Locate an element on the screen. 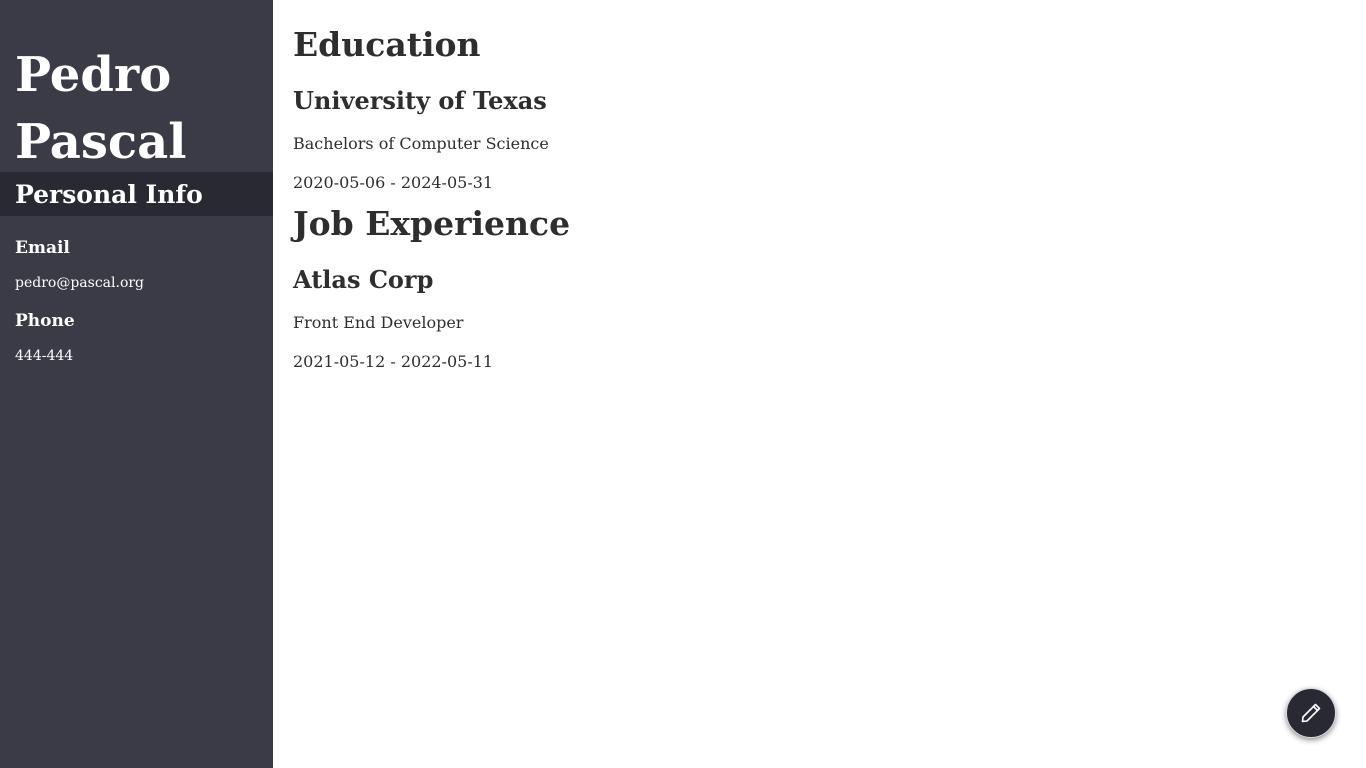 The width and height of the screenshot is (1366, 768). job-dates: 2021-05-12 - 2022-05-11 is located at coordinates (393, 361).